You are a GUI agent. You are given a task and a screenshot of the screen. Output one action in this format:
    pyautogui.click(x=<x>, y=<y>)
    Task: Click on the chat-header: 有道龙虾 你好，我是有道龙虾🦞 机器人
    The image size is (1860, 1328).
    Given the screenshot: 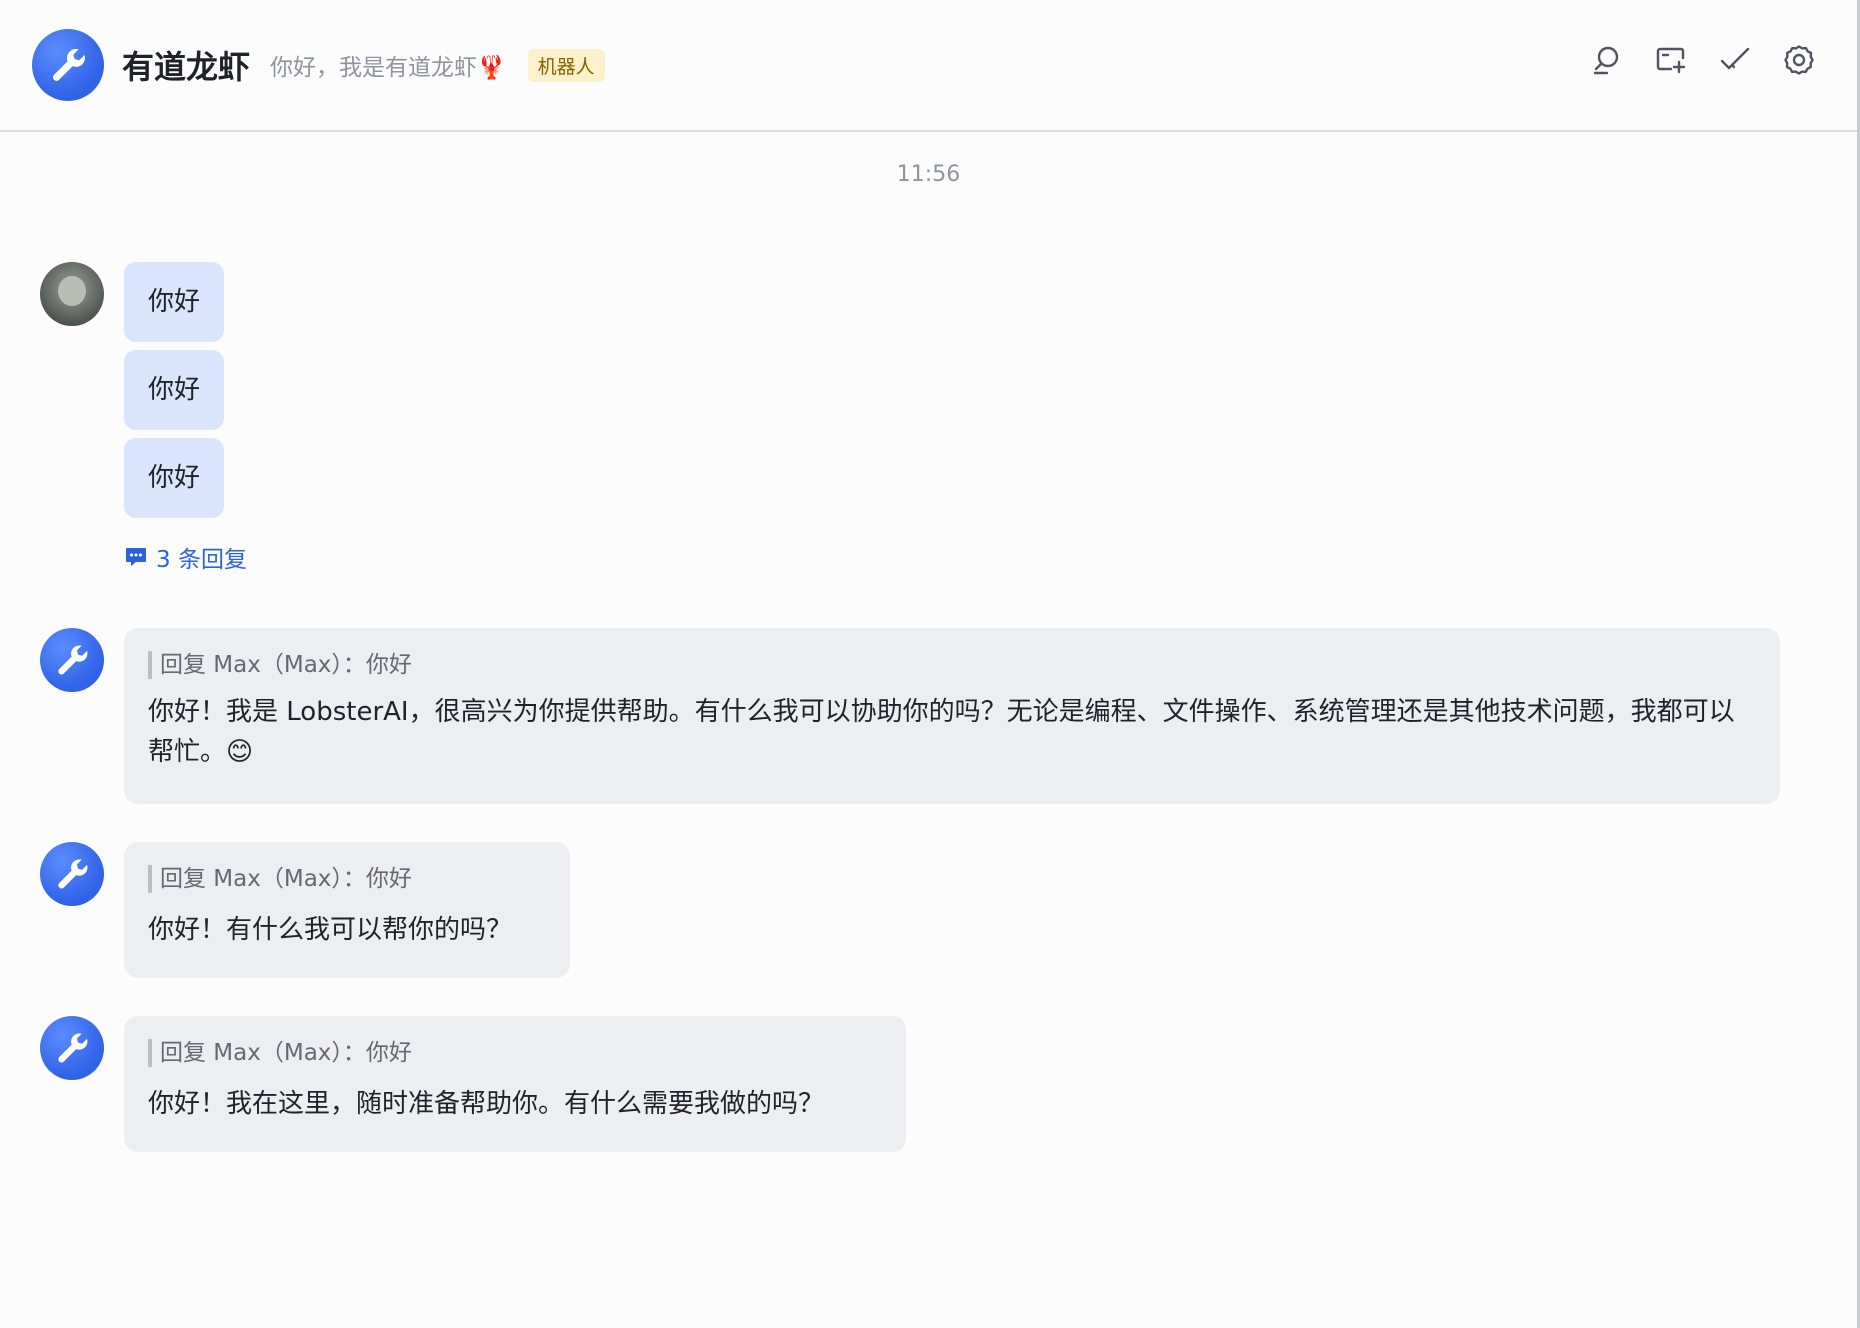 What is the action you would take?
    pyautogui.click(x=928, y=66)
    